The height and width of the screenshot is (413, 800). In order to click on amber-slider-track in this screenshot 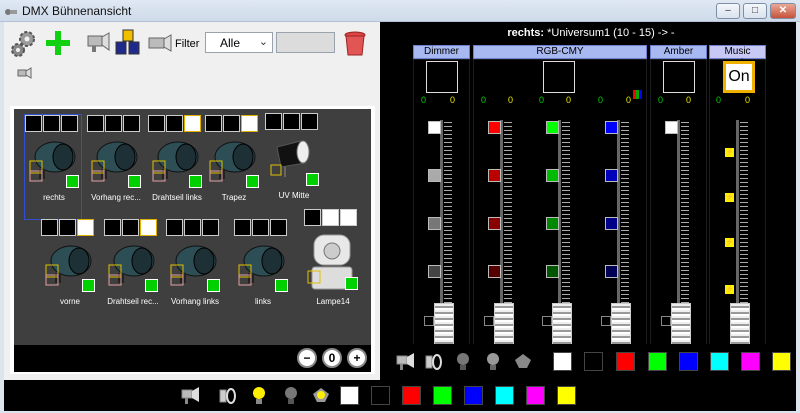, I will do `click(678, 224)`.